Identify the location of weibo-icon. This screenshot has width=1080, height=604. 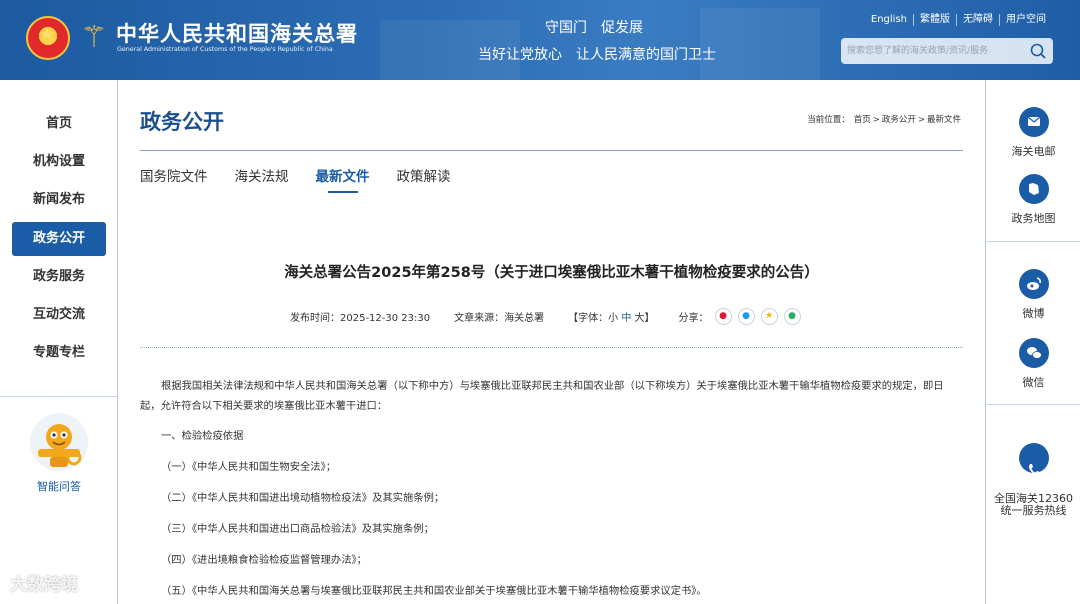
(1033, 284).